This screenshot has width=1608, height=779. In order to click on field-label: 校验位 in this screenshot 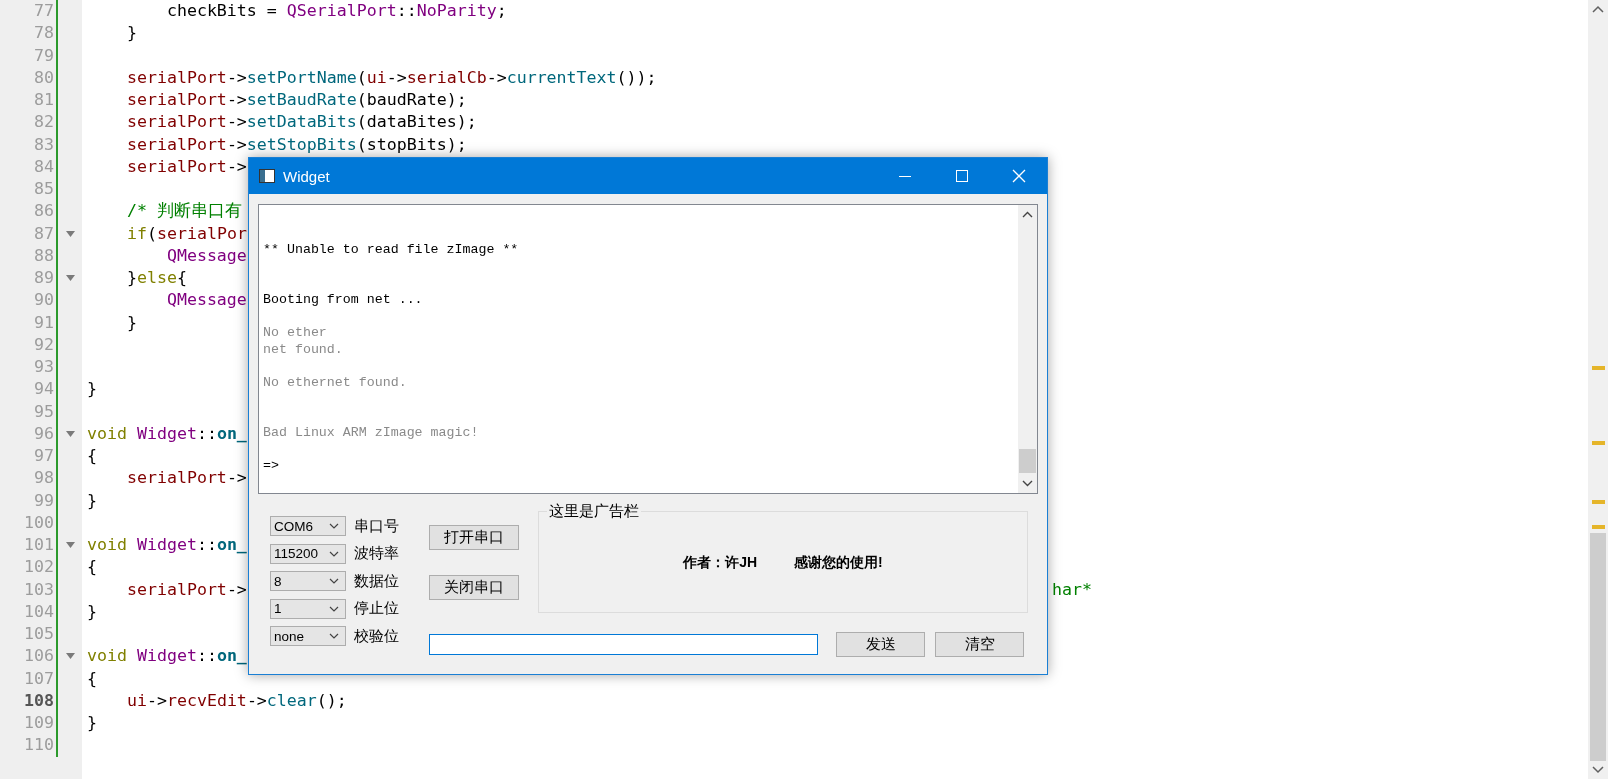, I will do `click(376, 636)`.